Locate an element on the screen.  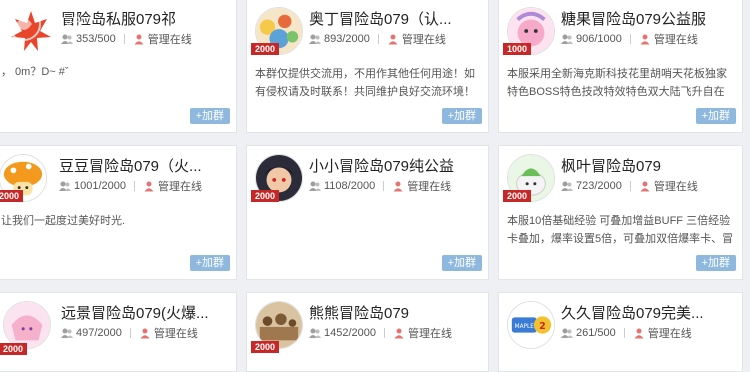
group-card: 2000 熊熊冒险岛079 1452/2000 管理在线 is located at coordinates (367, 332).